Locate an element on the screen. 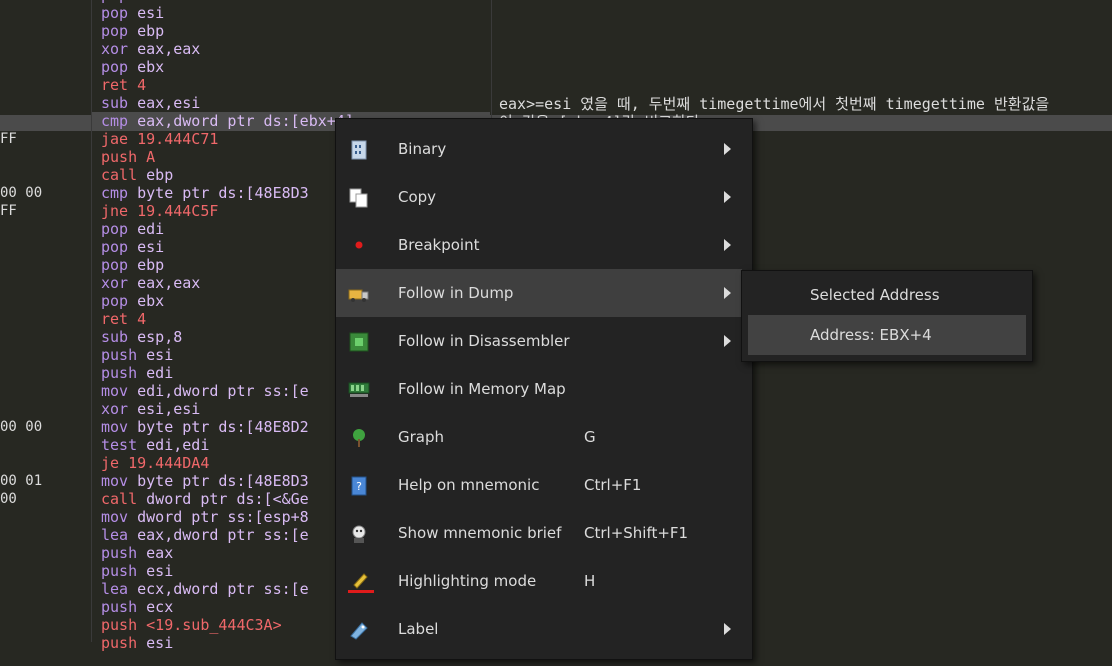 This screenshot has height=666, width=1112. graph-icon is located at coordinates (359, 438).